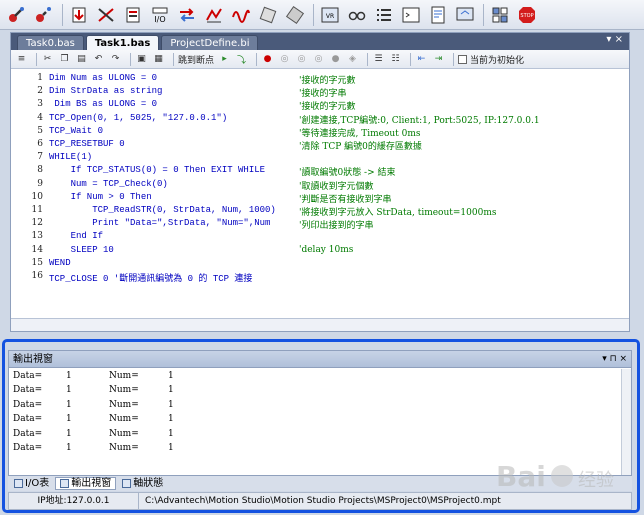 This screenshot has width=644, height=515. Describe the element at coordinates (268, 15) in the screenshot. I see `axis-icon` at that location.